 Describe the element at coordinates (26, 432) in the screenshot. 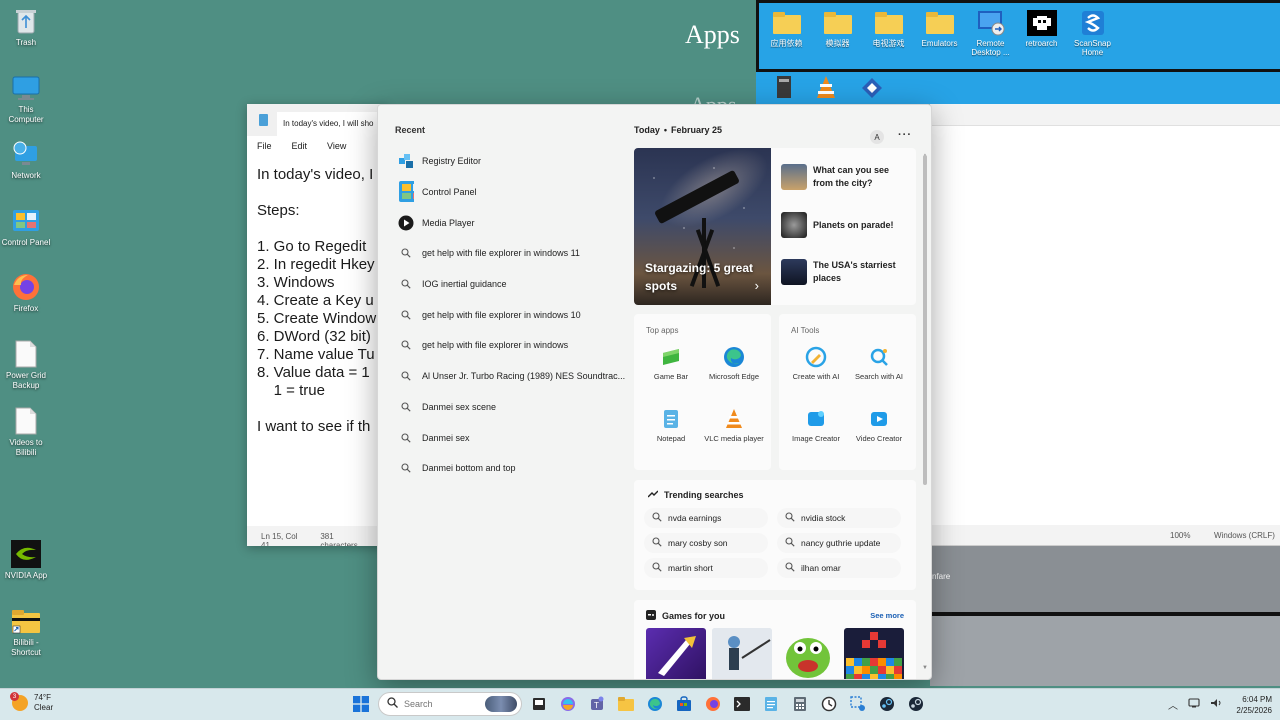

I see `desktop-icon: Videos to Bilibili` at that location.